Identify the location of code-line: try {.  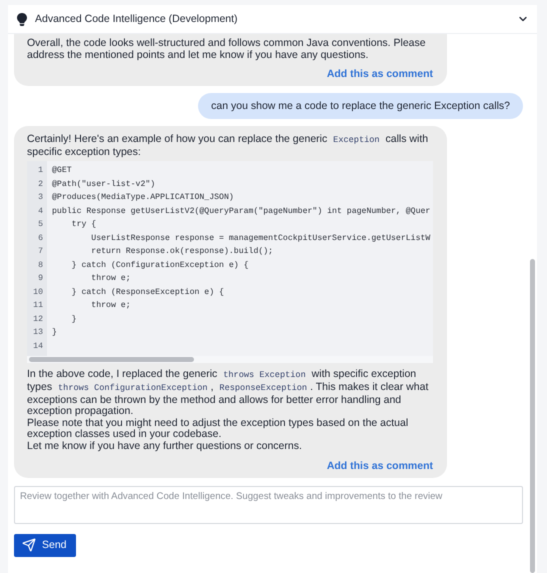
(84, 225).